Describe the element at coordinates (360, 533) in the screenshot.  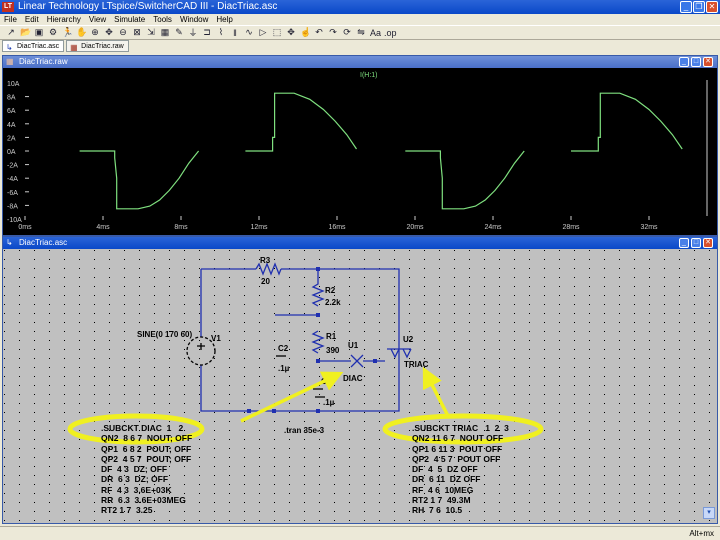
I see `status-bar: Alt+mx` at that location.